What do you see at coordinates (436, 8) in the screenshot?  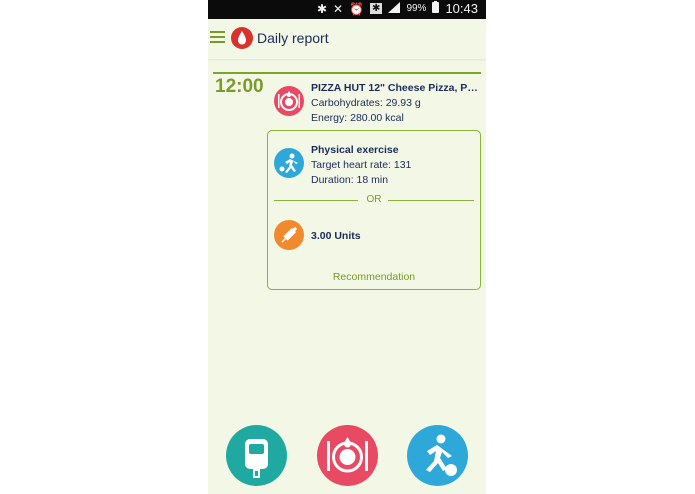 I see `battery-icon` at bounding box center [436, 8].